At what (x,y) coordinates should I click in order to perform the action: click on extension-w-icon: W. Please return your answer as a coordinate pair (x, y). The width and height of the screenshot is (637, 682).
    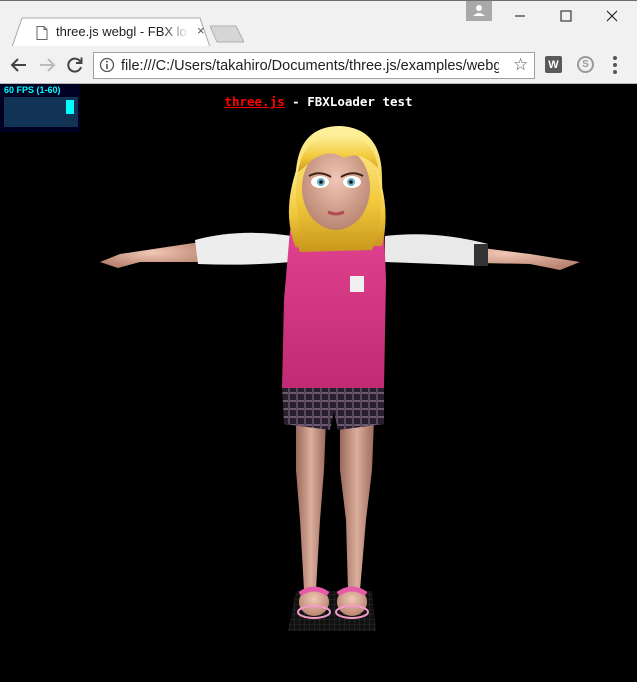
    Looking at the image, I should click on (553, 64).